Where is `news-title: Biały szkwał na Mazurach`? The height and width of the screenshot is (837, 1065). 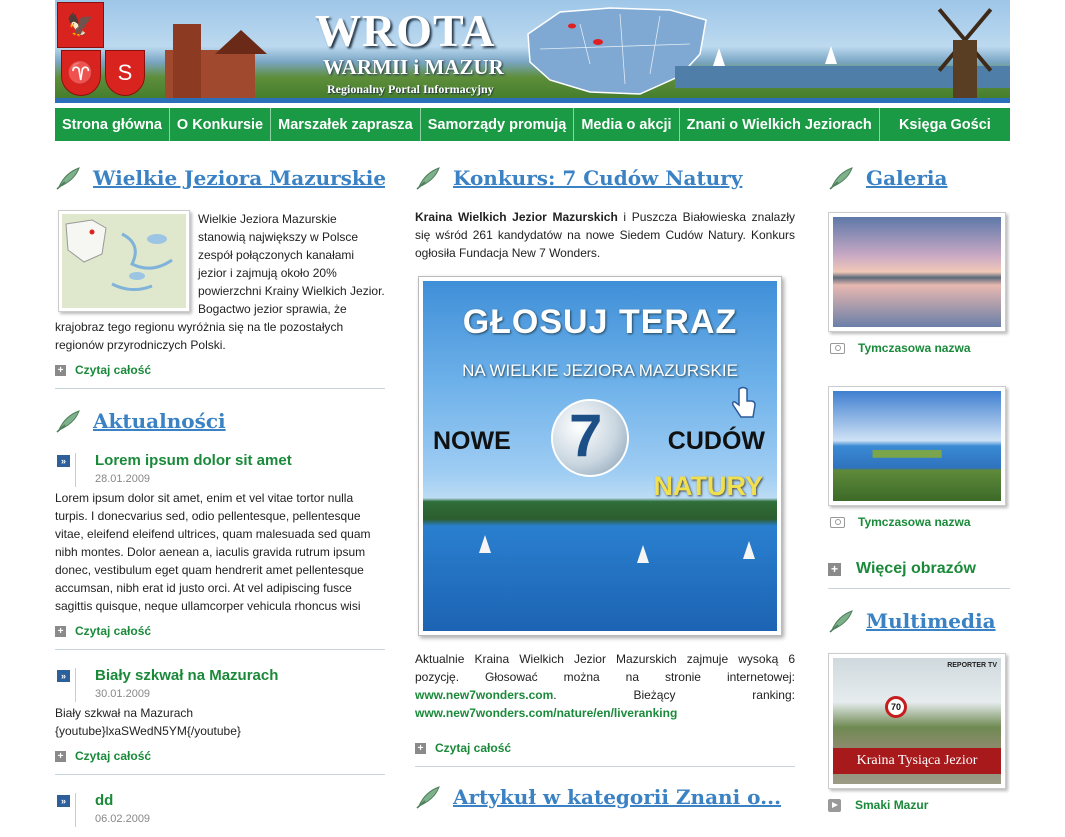
news-title: Biały szkwał na Mazurach is located at coordinates (240, 676).